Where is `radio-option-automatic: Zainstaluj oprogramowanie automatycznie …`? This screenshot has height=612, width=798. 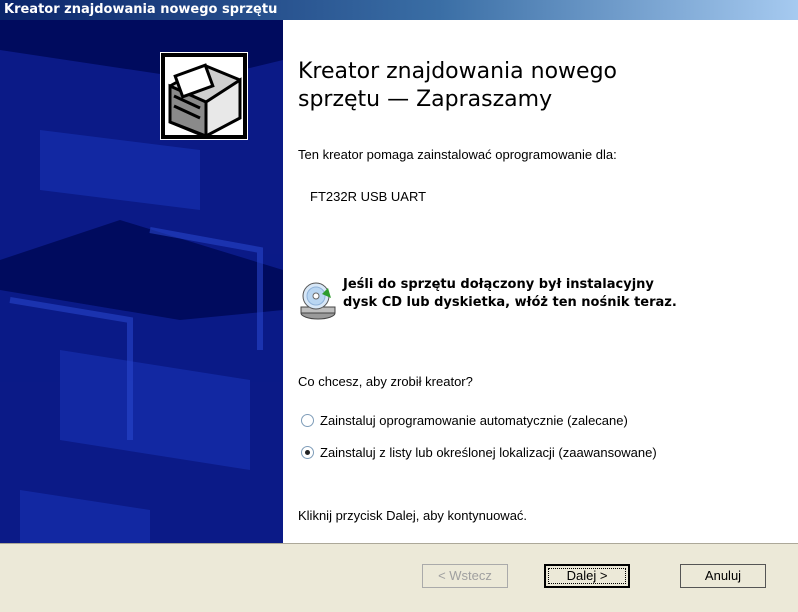
radio-option-automatic: Zainstaluj oprogramowanie automatycznie … is located at coordinates (464, 420).